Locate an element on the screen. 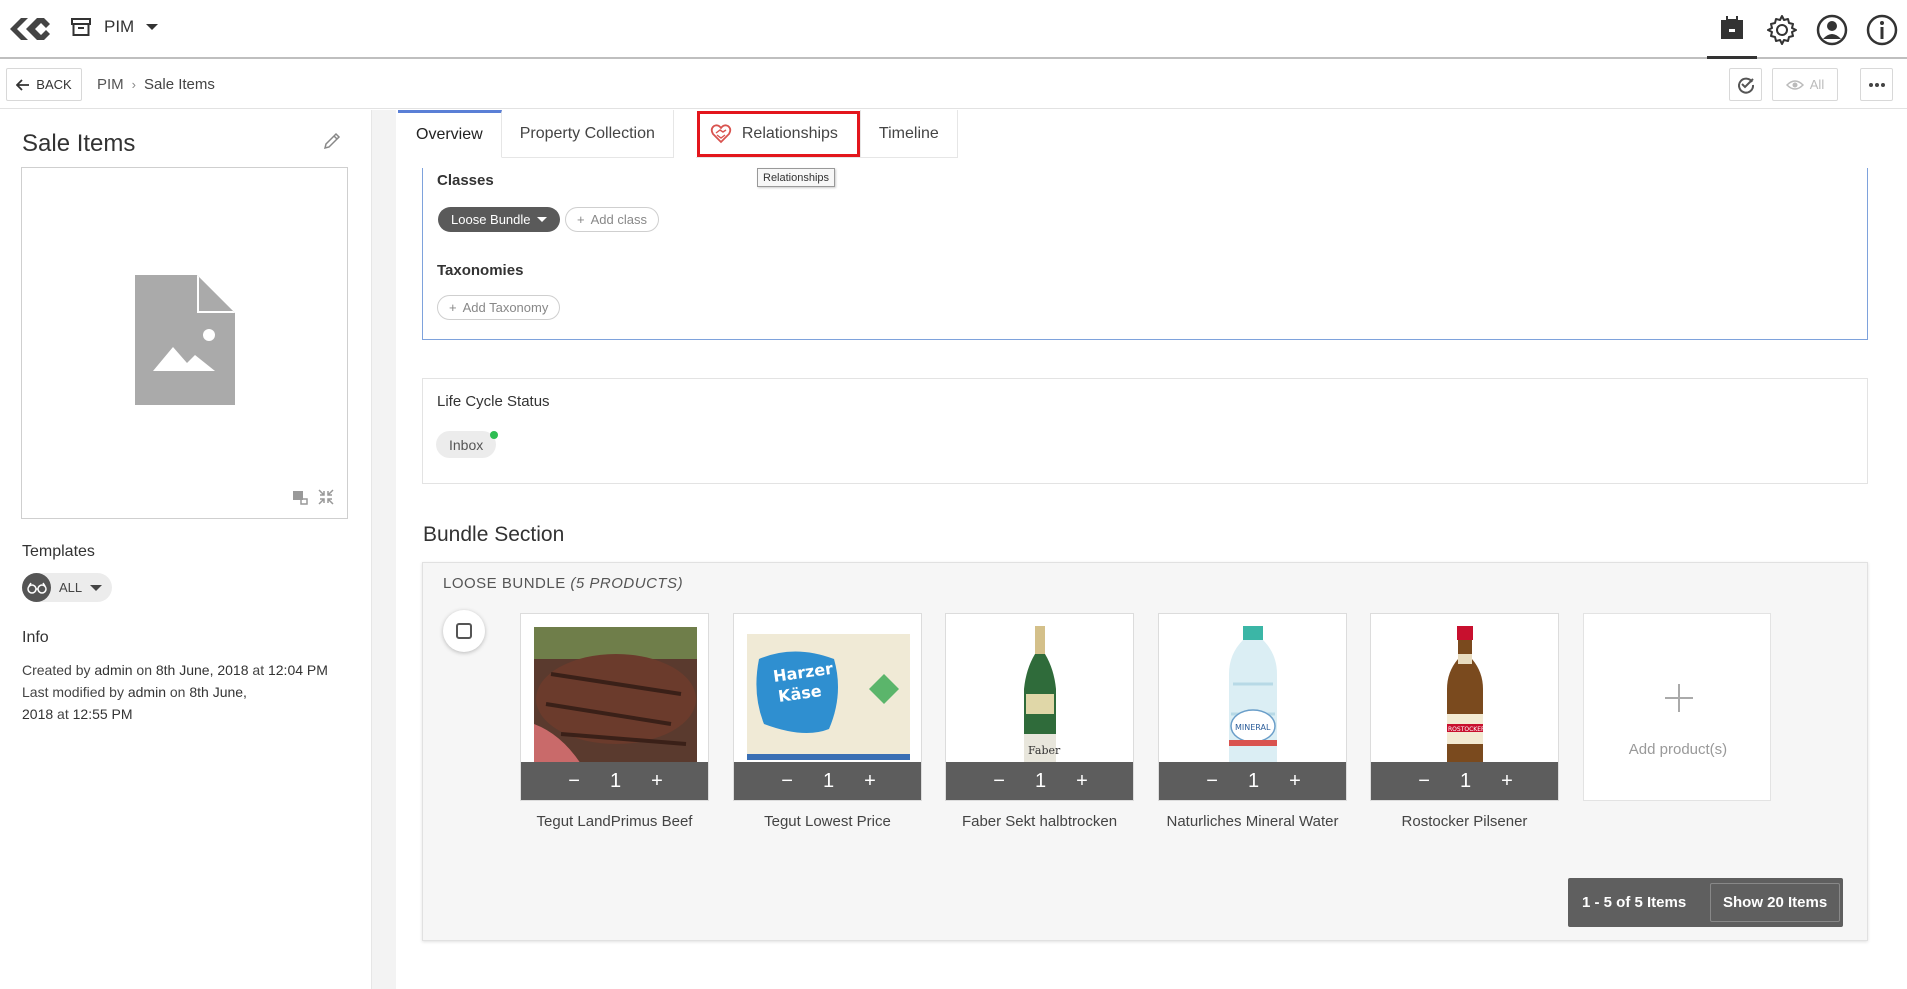 The height and width of the screenshot is (989, 1907). arrow-left-icon is located at coordinates (23, 84).